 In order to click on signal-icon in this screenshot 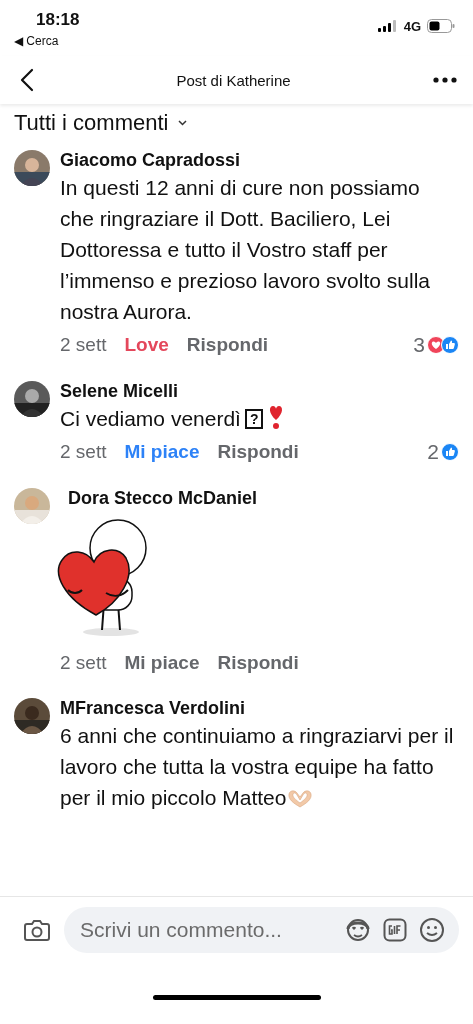, I will do `click(387, 26)`.